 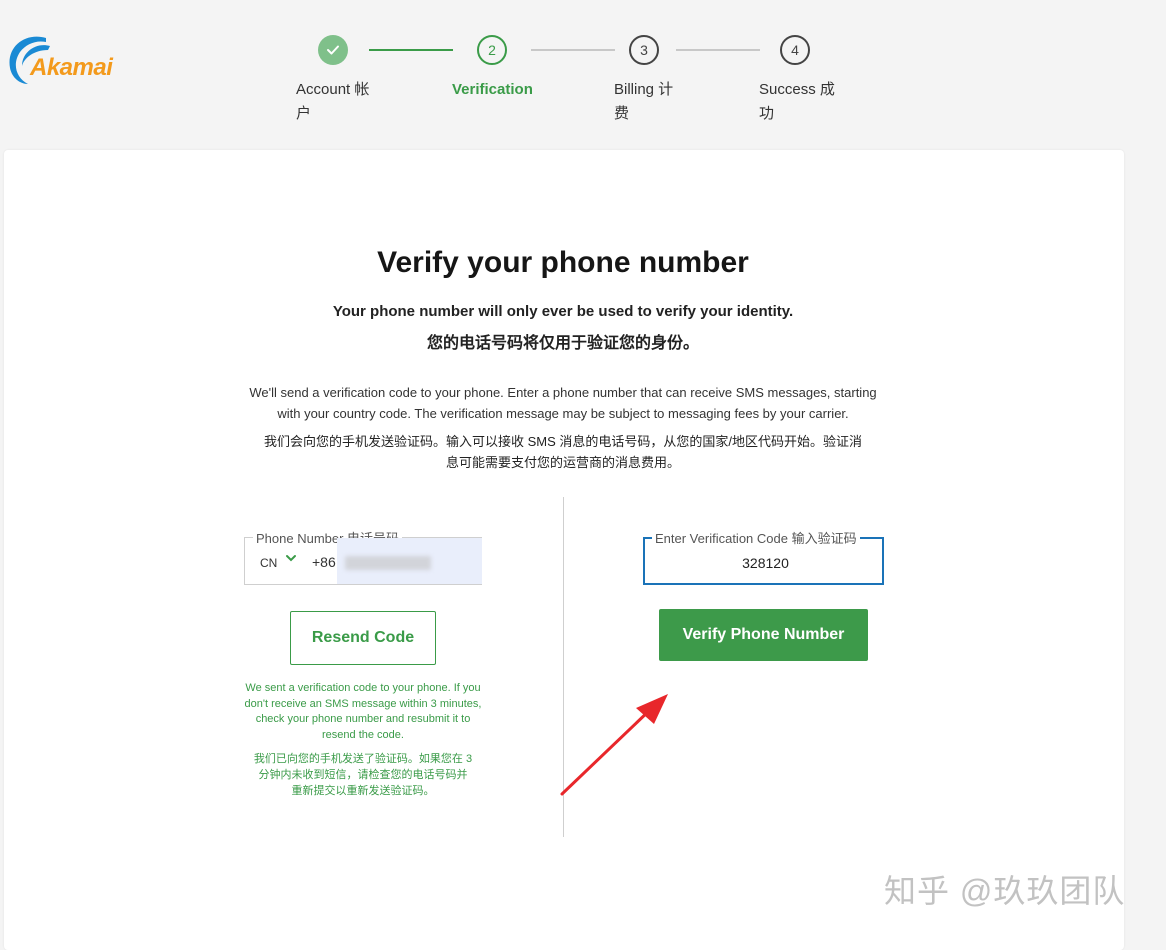 I want to click on subtitle-cn: 您的电话号码将仅用于验证您的身份。, so click(x=562, y=343).